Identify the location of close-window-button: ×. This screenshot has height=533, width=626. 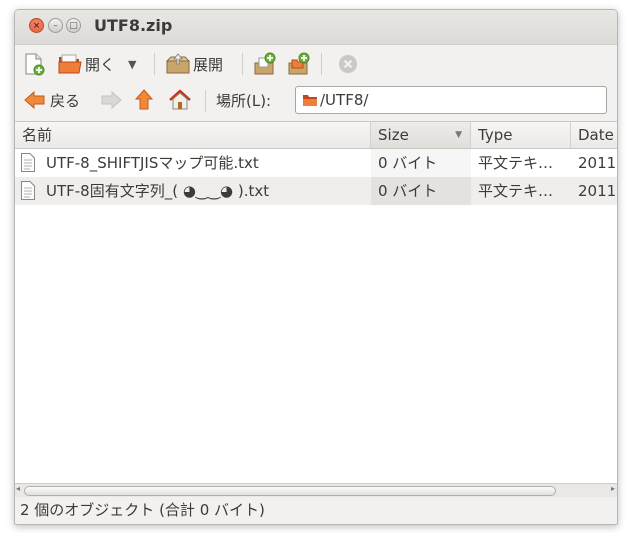
(36, 25).